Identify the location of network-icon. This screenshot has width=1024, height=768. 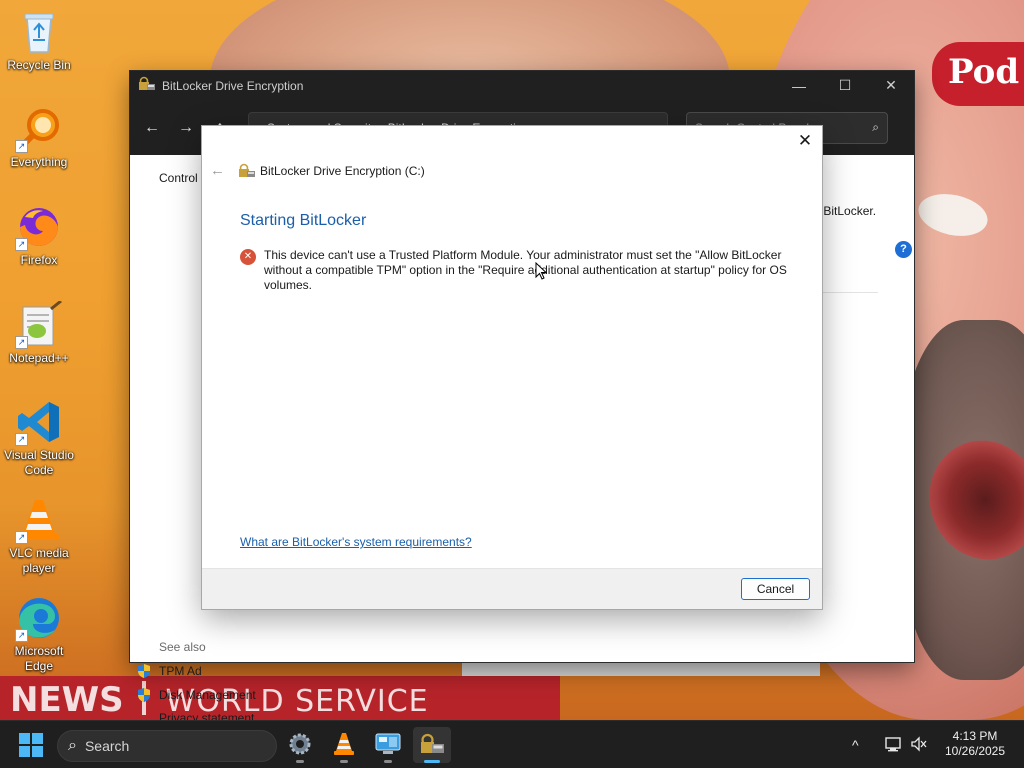
(893, 745).